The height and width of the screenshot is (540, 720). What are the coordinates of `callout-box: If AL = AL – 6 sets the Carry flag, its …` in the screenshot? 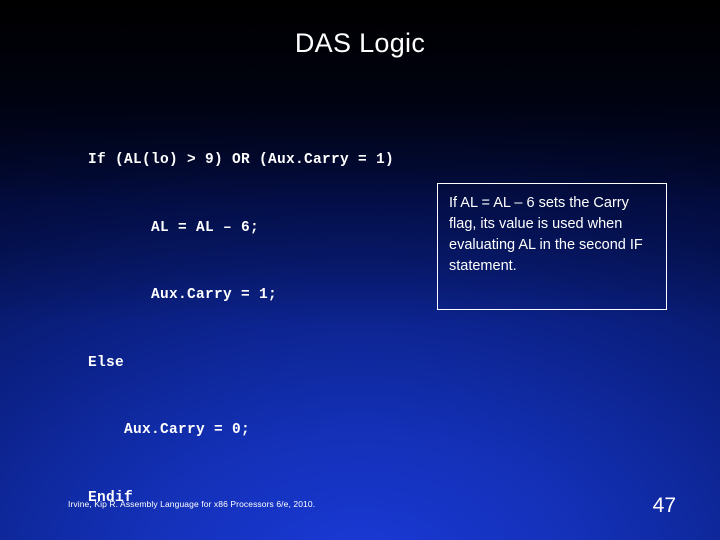 It's located at (552, 246).